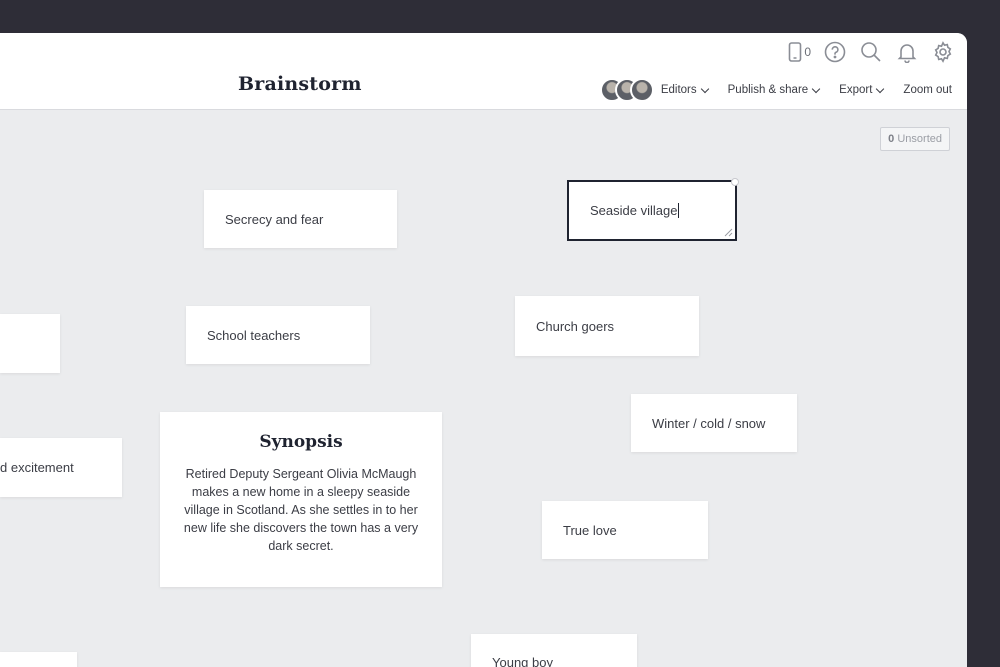 This screenshot has width=1000, height=667. I want to click on card-label: Winter / cold / snow, so click(709, 423).